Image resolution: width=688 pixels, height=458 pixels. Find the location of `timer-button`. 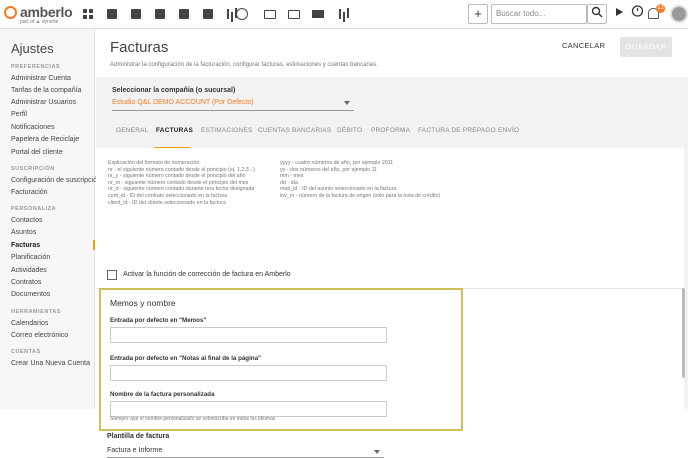

timer-button is located at coordinates (637, 14).